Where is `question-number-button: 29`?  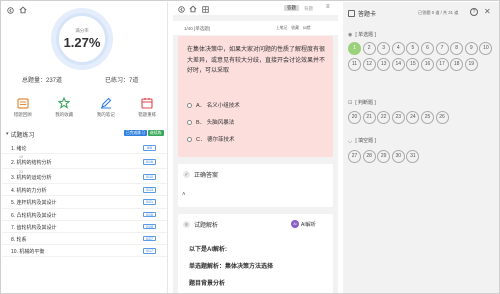 question-number-button: 29 is located at coordinates (384, 156).